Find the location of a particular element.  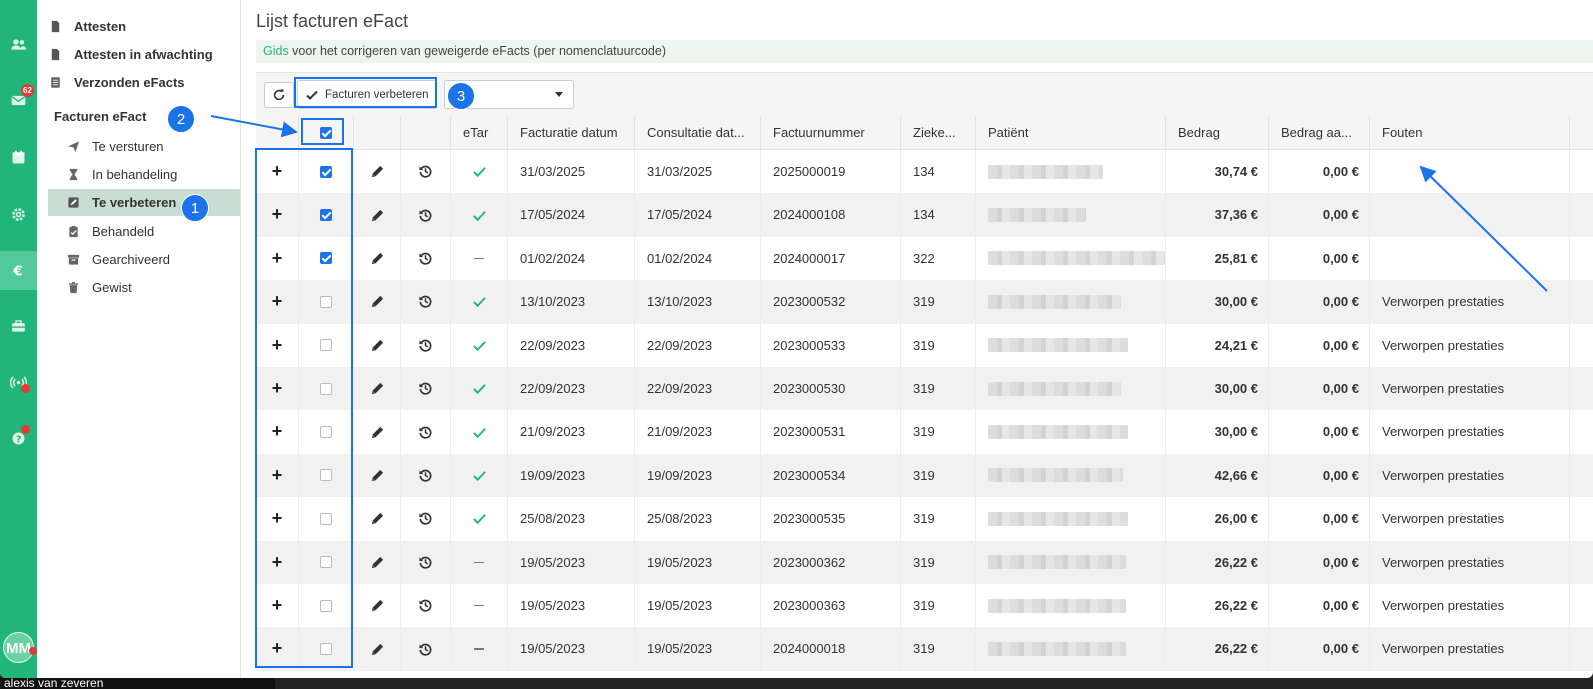

broadcast-icon is located at coordinates (18, 382).